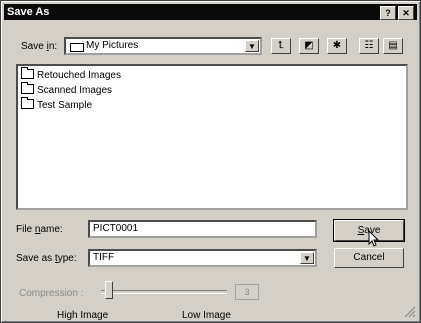 The height and width of the screenshot is (323, 421). What do you see at coordinates (46, 258) in the screenshot?
I see `save-as-type-label: Save as type:` at bounding box center [46, 258].